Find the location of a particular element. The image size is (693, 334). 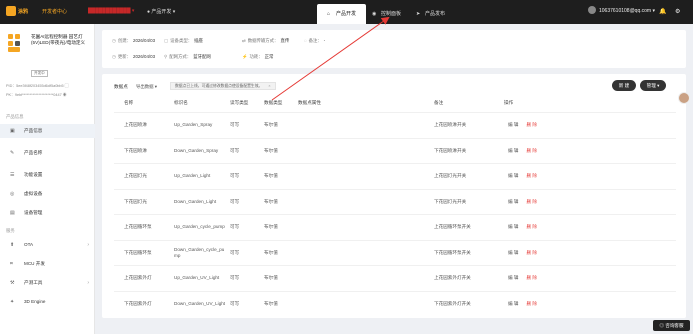

tip-text: 数据点已上线，可通过修改数据点使设备配置生效。 is located at coordinates (219, 86).